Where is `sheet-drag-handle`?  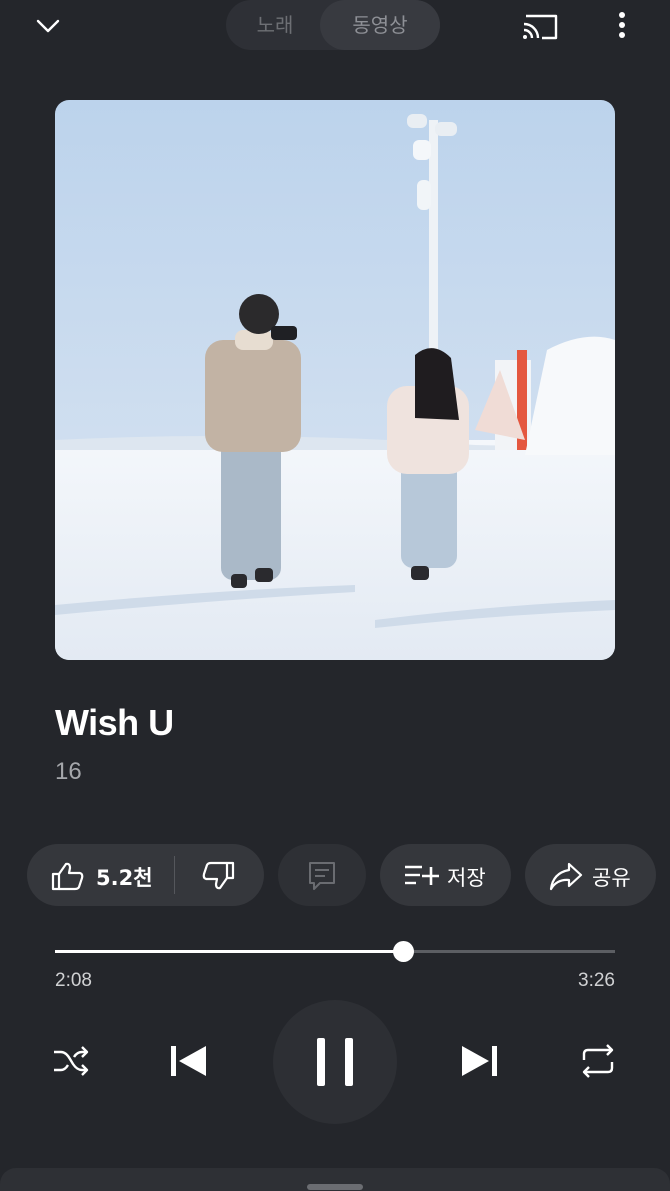
sheet-drag-handle is located at coordinates (335, 1187).